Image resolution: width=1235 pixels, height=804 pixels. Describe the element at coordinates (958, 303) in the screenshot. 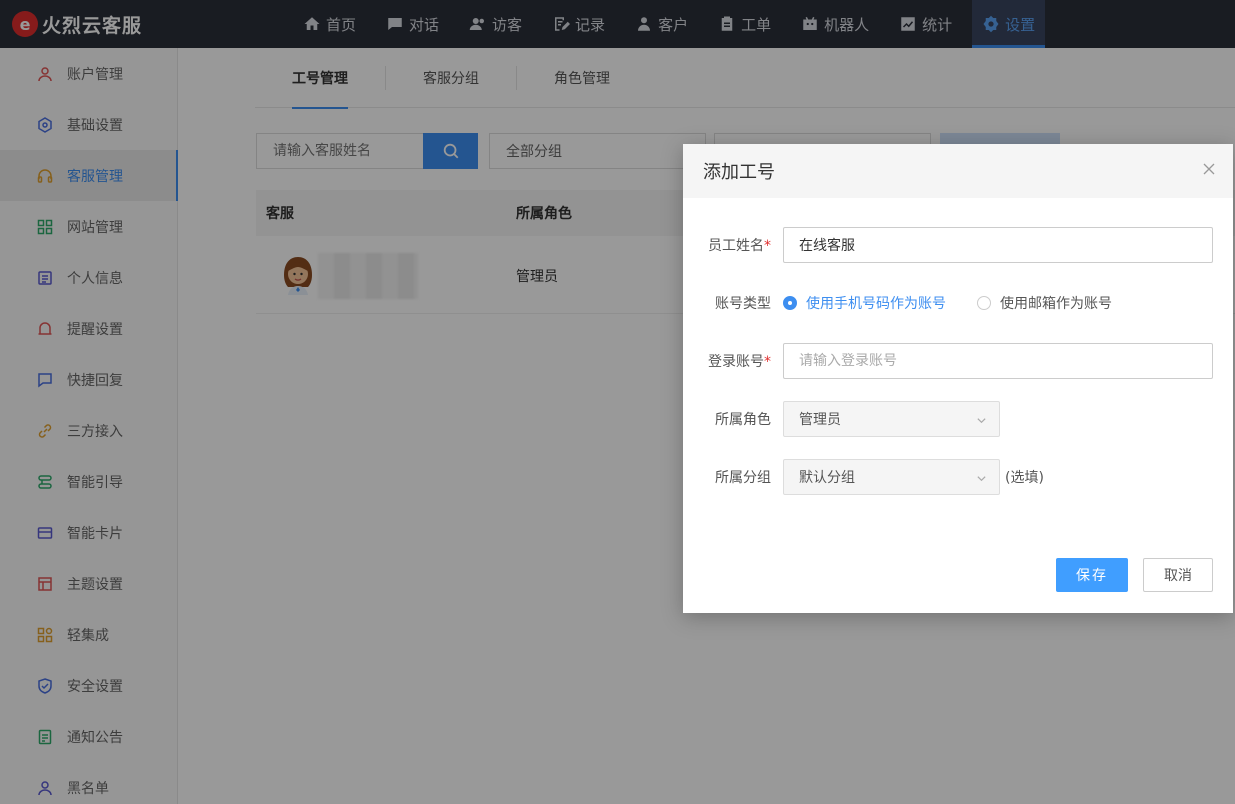

I see `field-row-account-type: 账号类型 使用手机号码作为账号 使用邮箱作为账号` at that location.